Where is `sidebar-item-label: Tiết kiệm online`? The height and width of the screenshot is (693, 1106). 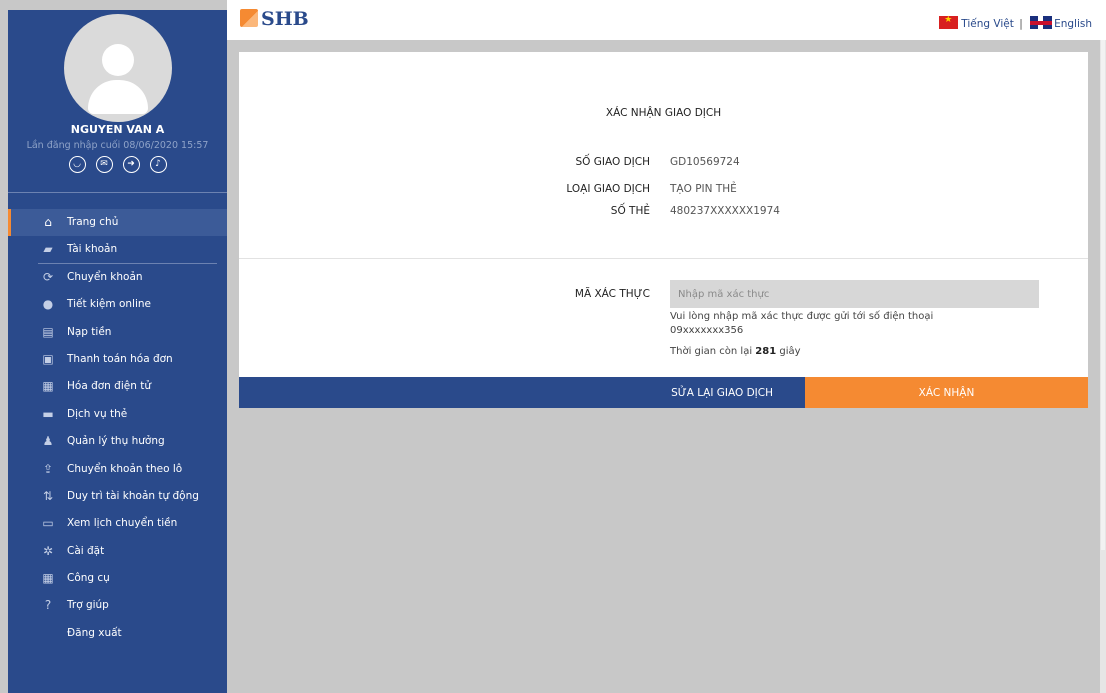 sidebar-item-label: Tiết kiệm online is located at coordinates (109, 304).